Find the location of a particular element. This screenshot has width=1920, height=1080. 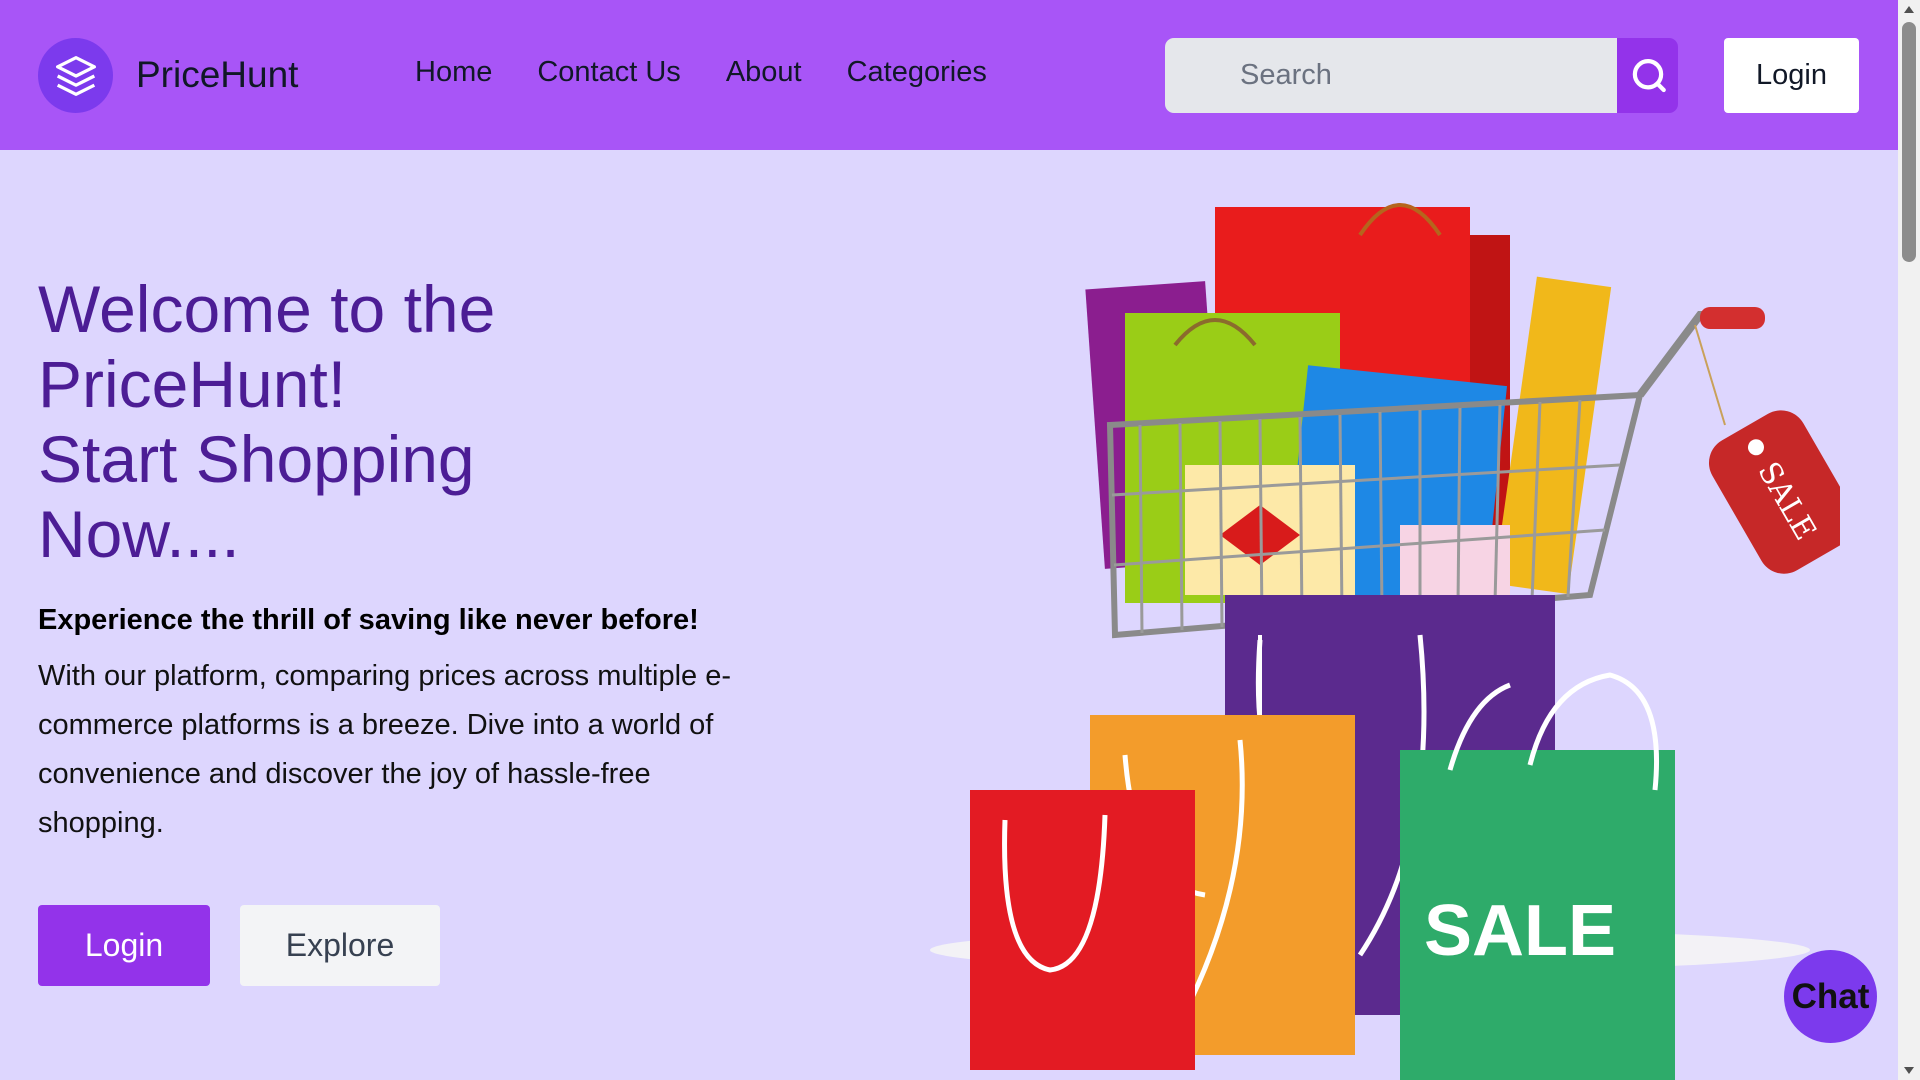

brand-name: PriceHunt is located at coordinates (217, 75).